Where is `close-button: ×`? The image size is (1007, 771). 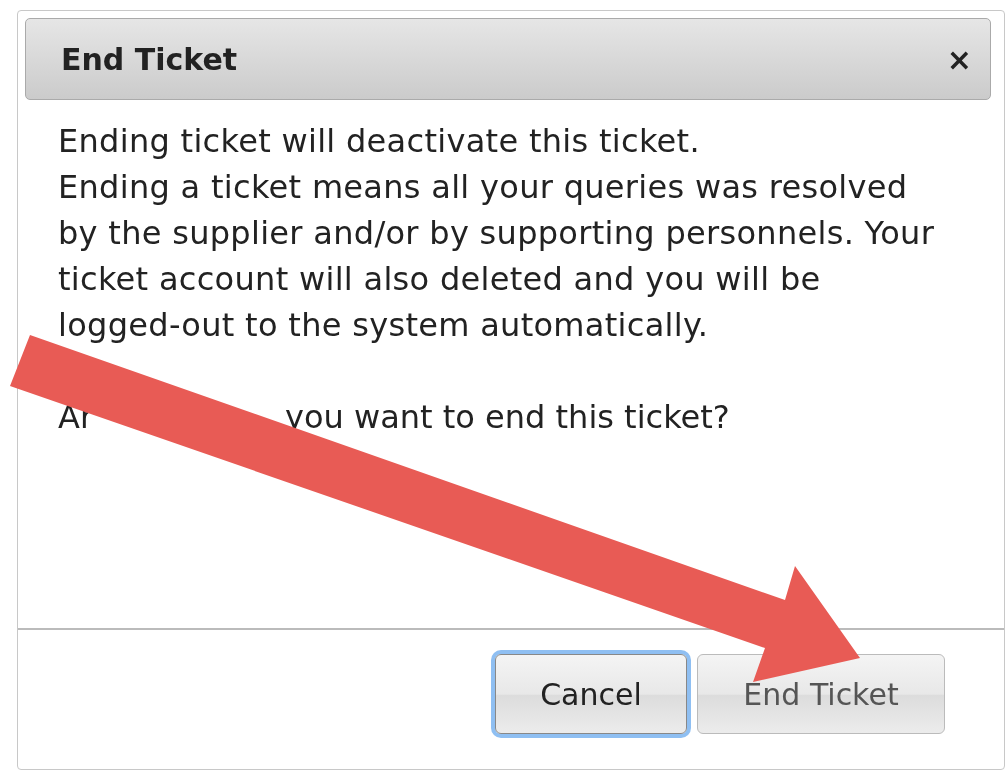 close-button: × is located at coordinates (959, 59).